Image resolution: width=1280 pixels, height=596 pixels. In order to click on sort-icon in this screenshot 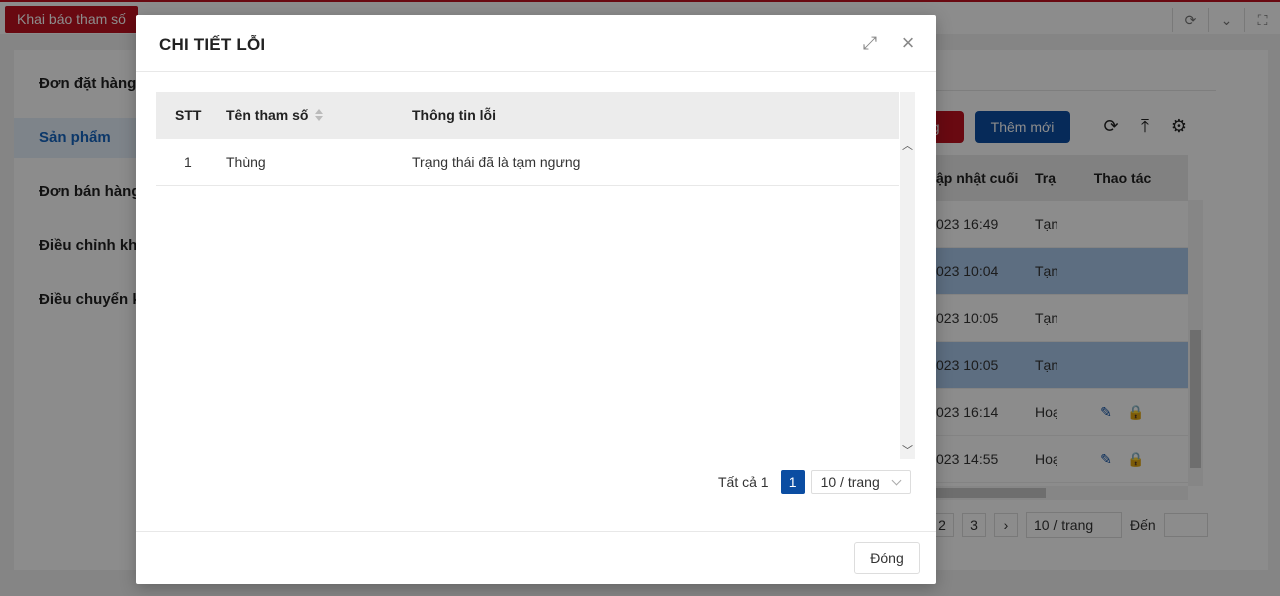, I will do `click(319, 116)`.